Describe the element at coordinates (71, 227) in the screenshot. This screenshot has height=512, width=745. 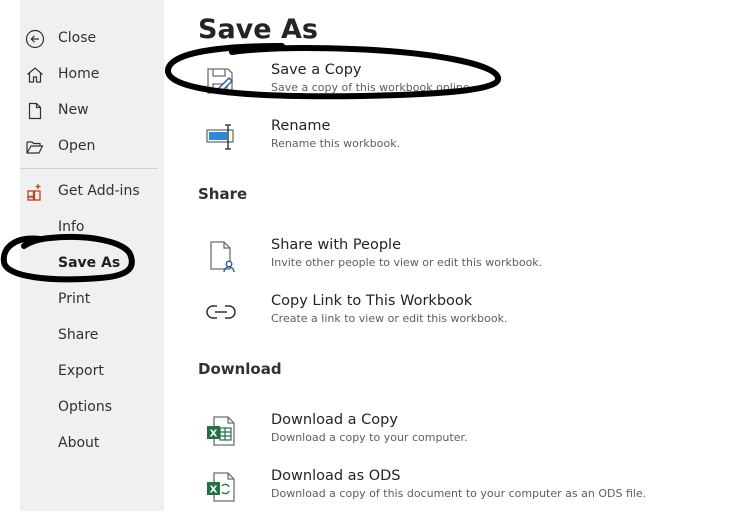
I see `nav-info-label: Info` at that location.